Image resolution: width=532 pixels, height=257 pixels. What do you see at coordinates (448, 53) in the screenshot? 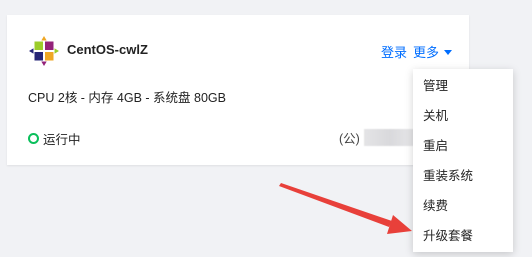
I see `caret-down-icon` at bounding box center [448, 53].